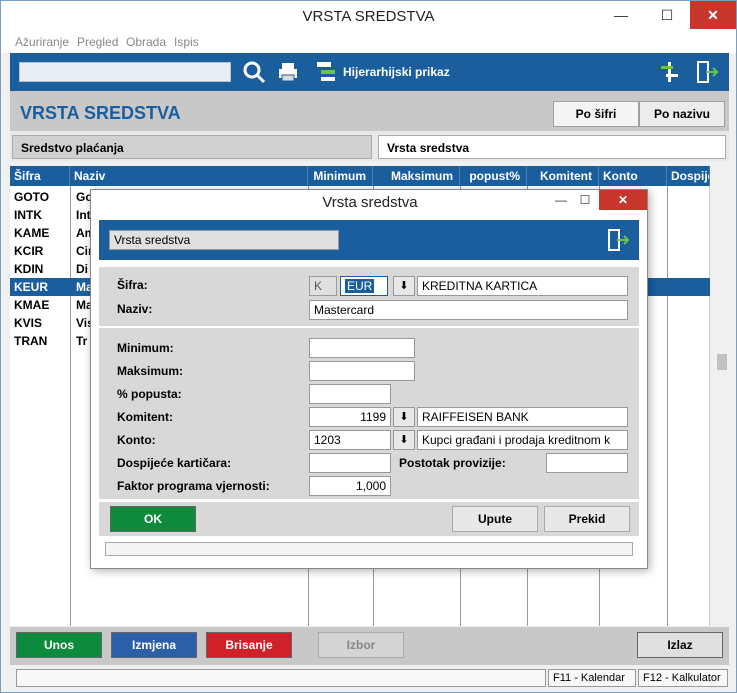  I want to click on menu-item-pregled: Pregled, so click(97, 42).